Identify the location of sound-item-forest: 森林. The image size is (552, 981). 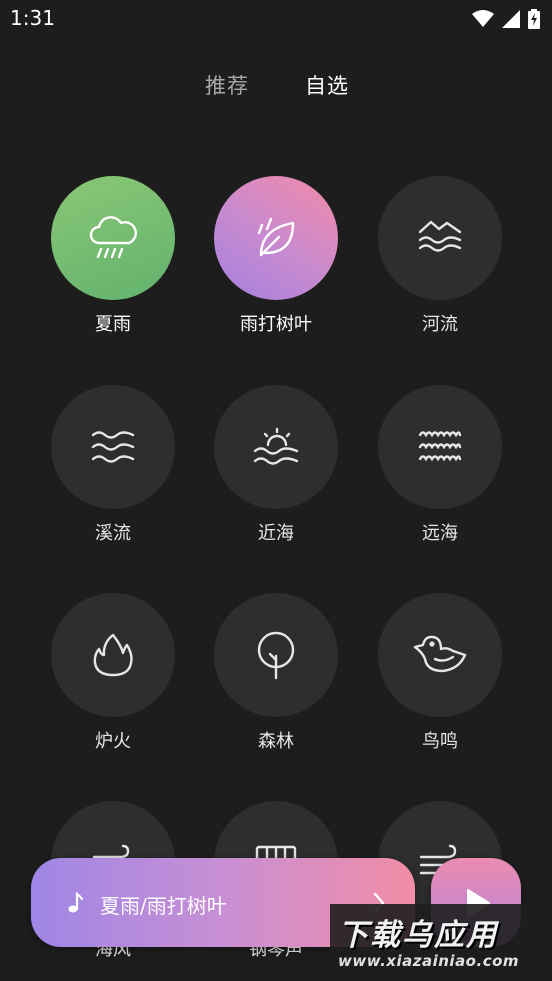
(276, 678).